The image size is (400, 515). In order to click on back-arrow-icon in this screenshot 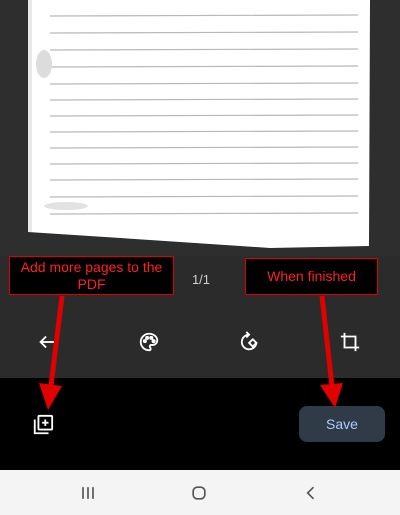, I will do `click(47, 342)`.